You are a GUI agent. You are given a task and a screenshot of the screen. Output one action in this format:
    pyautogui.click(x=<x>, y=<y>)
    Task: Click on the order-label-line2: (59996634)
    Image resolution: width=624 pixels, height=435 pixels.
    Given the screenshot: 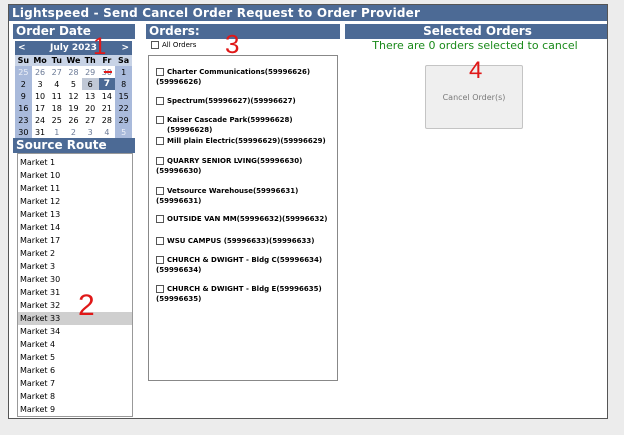 What is the action you would take?
    pyautogui.click(x=179, y=270)
    